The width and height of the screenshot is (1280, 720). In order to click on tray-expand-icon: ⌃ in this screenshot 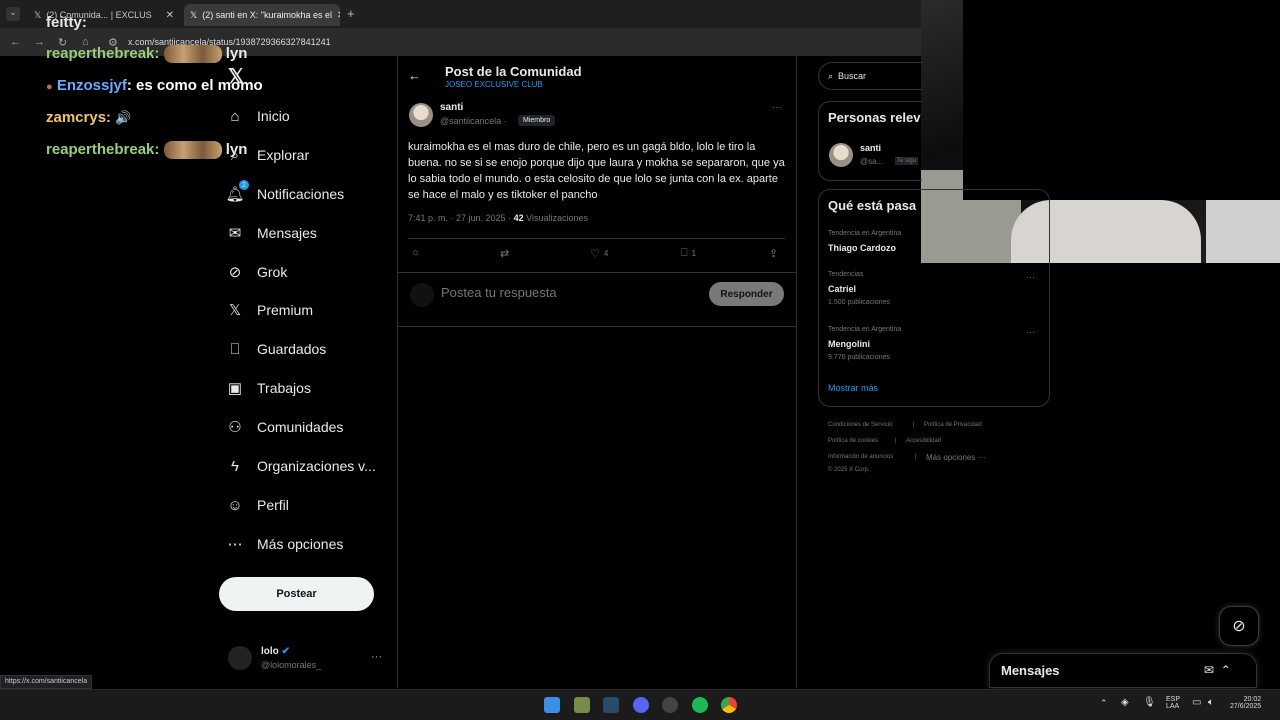, I will do `click(1104, 703)`.